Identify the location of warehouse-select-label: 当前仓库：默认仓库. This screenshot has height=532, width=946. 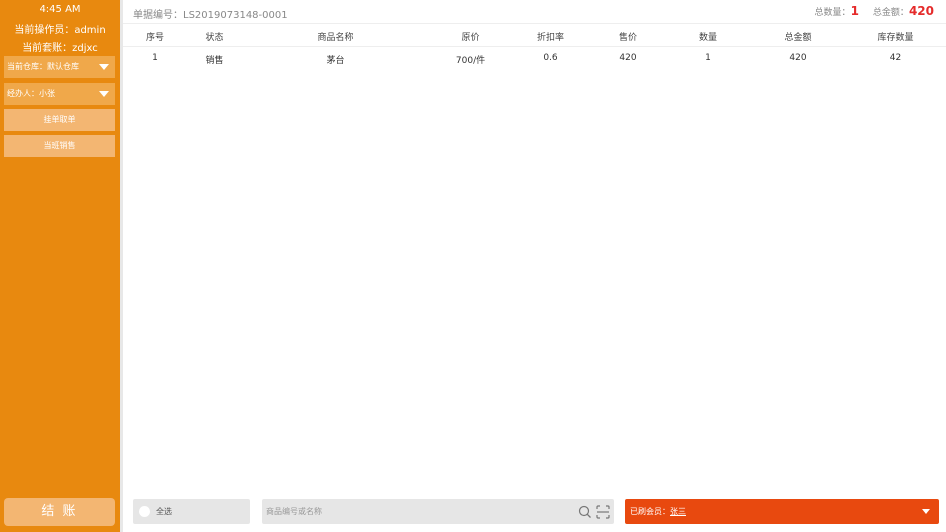
(43, 66).